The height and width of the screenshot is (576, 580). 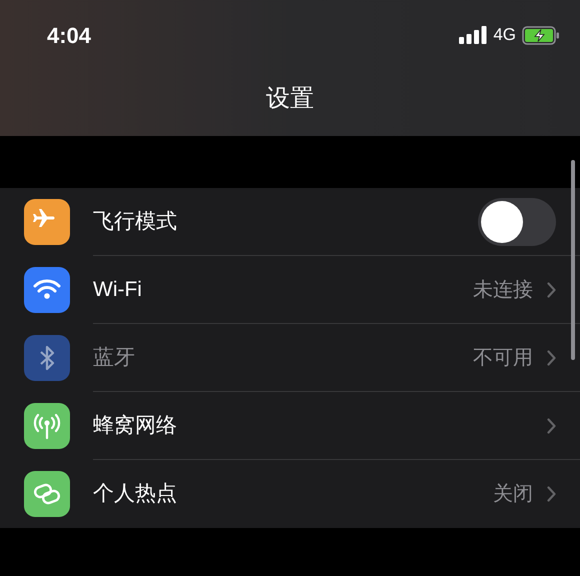 What do you see at coordinates (504, 35) in the screenshot?
I see `network-type: 4G` at bounding box center [504, 35].